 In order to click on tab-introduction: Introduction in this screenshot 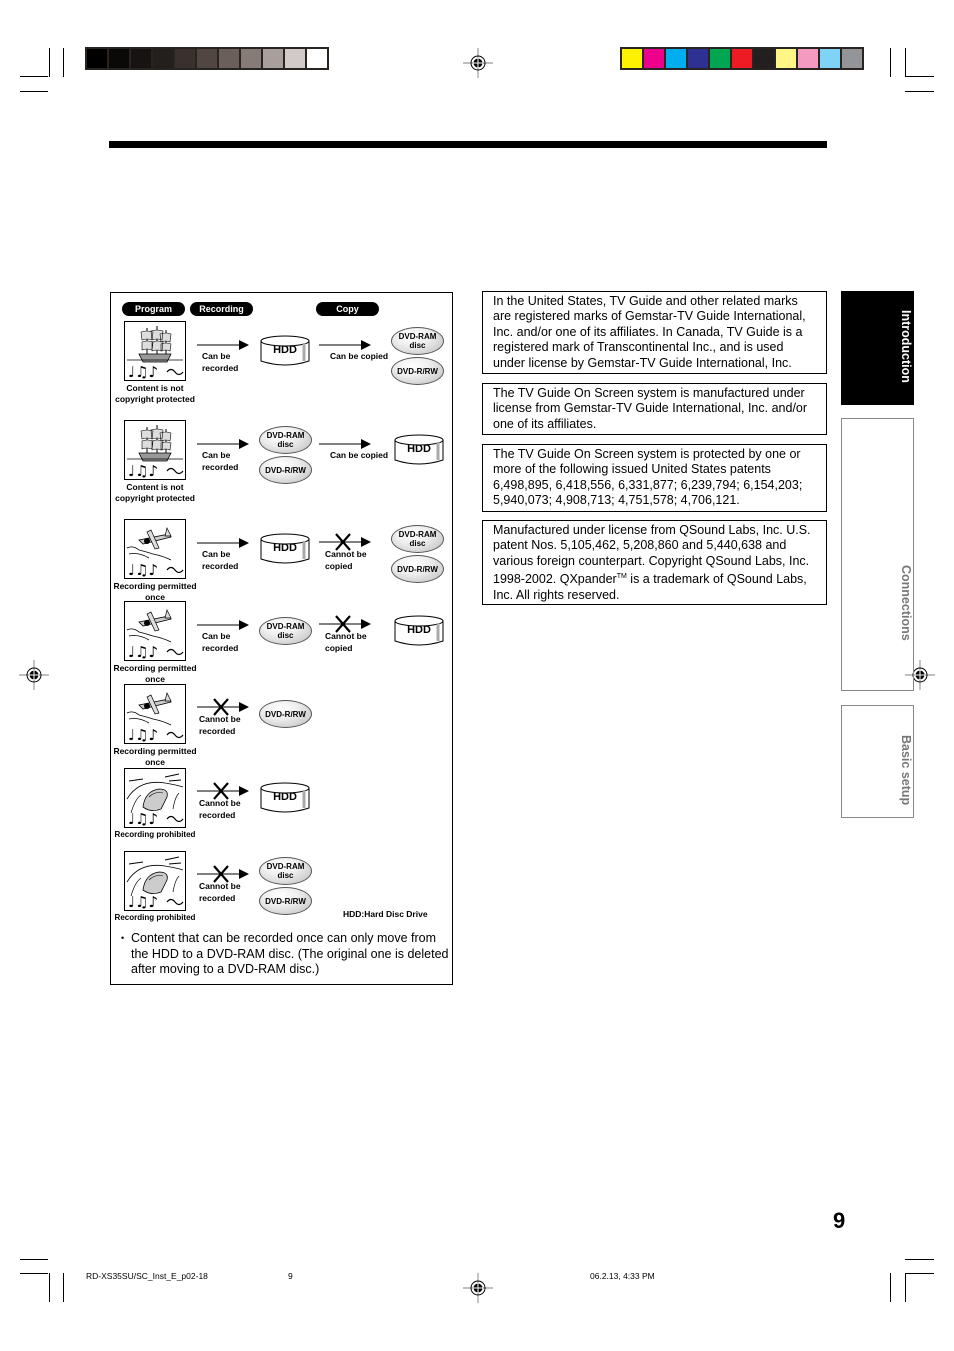, I will do `click(877, 348)`.